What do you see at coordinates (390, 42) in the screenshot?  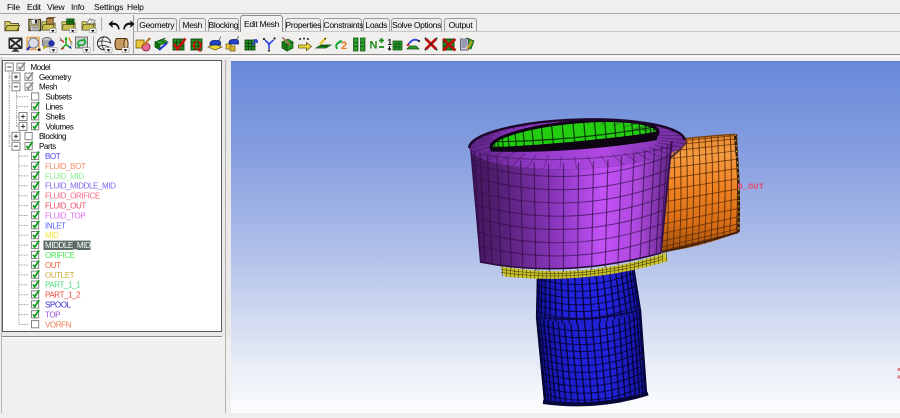 I see `svg-text: 1` at bounding box center [390, 42].